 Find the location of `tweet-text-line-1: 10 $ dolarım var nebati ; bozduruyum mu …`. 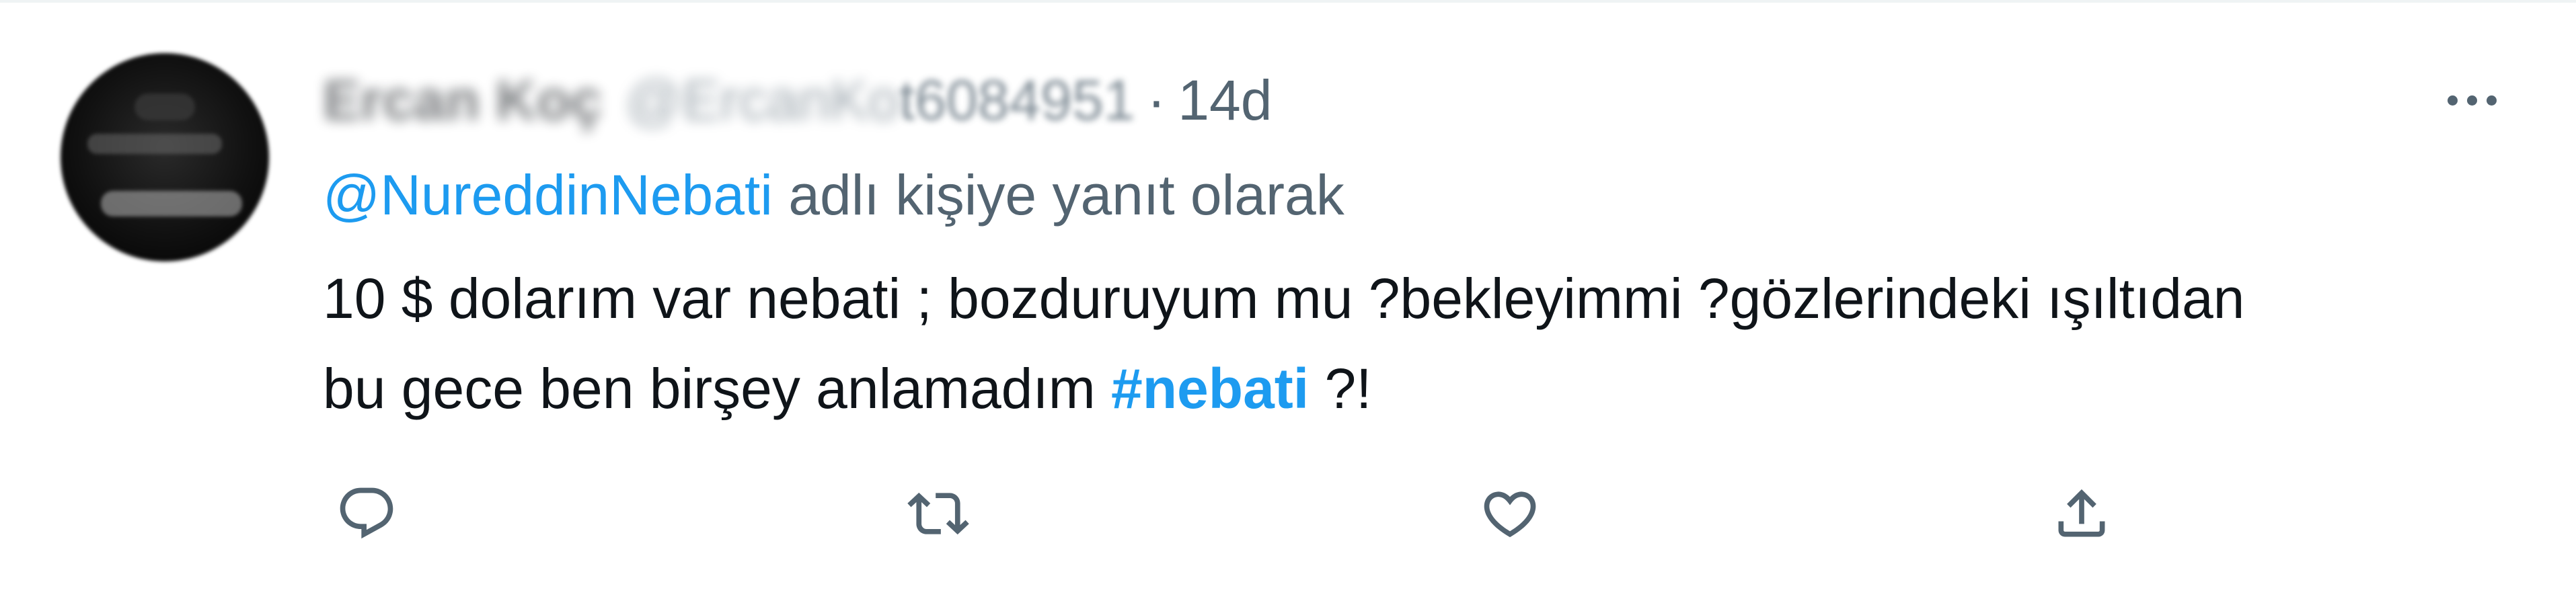

tweet-text-line-1: 10 $ dolarım var nebati ; bozduruyum mu … is located at coordinates (1284, 298).